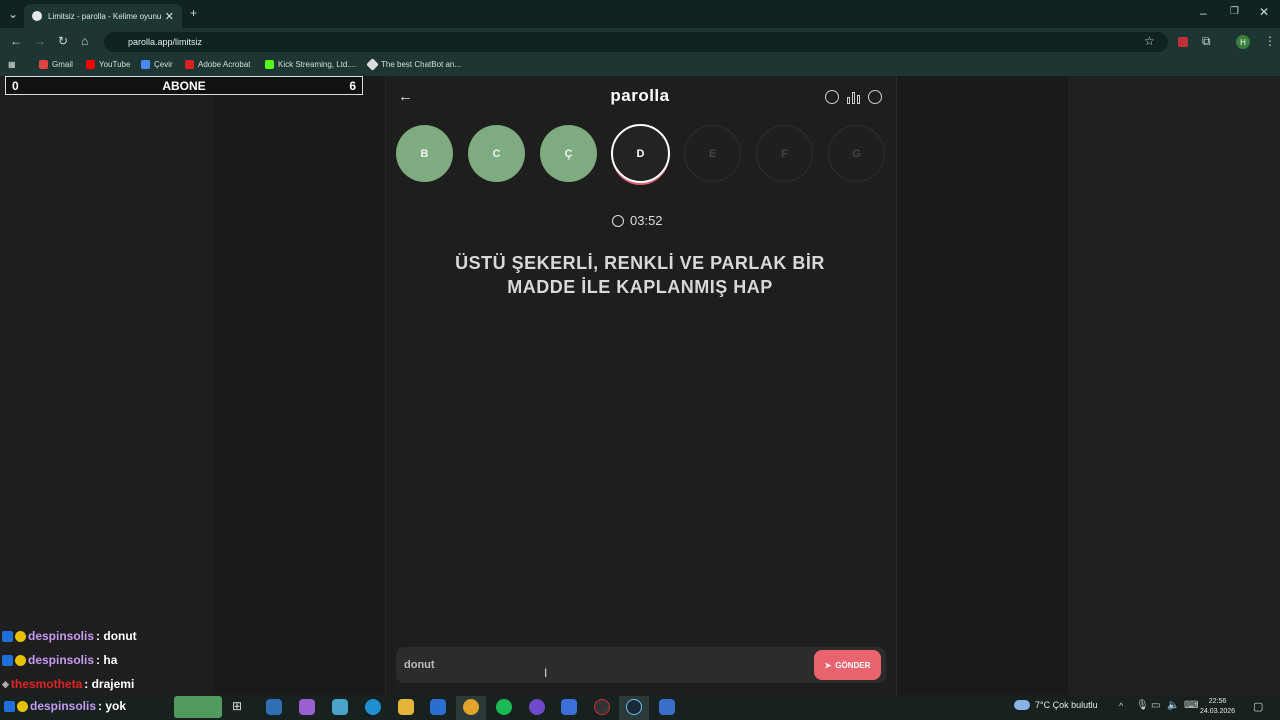 This screenshot has width=1280, height=720. What do you see at coordinates (43, 64) in the screenshot?
I see `gmail-icon` at bounding box center [43, 64].